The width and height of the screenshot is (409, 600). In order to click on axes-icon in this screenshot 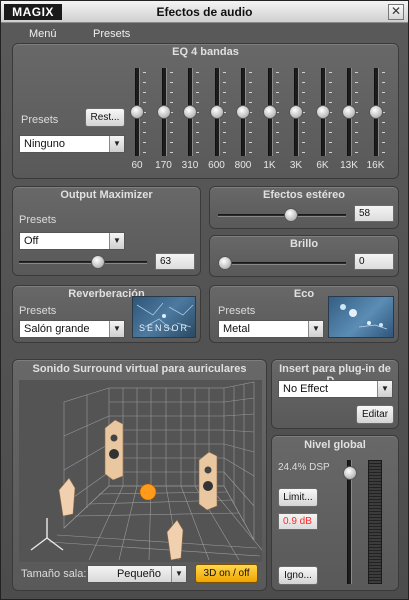, I will do `click(47, 534)`.